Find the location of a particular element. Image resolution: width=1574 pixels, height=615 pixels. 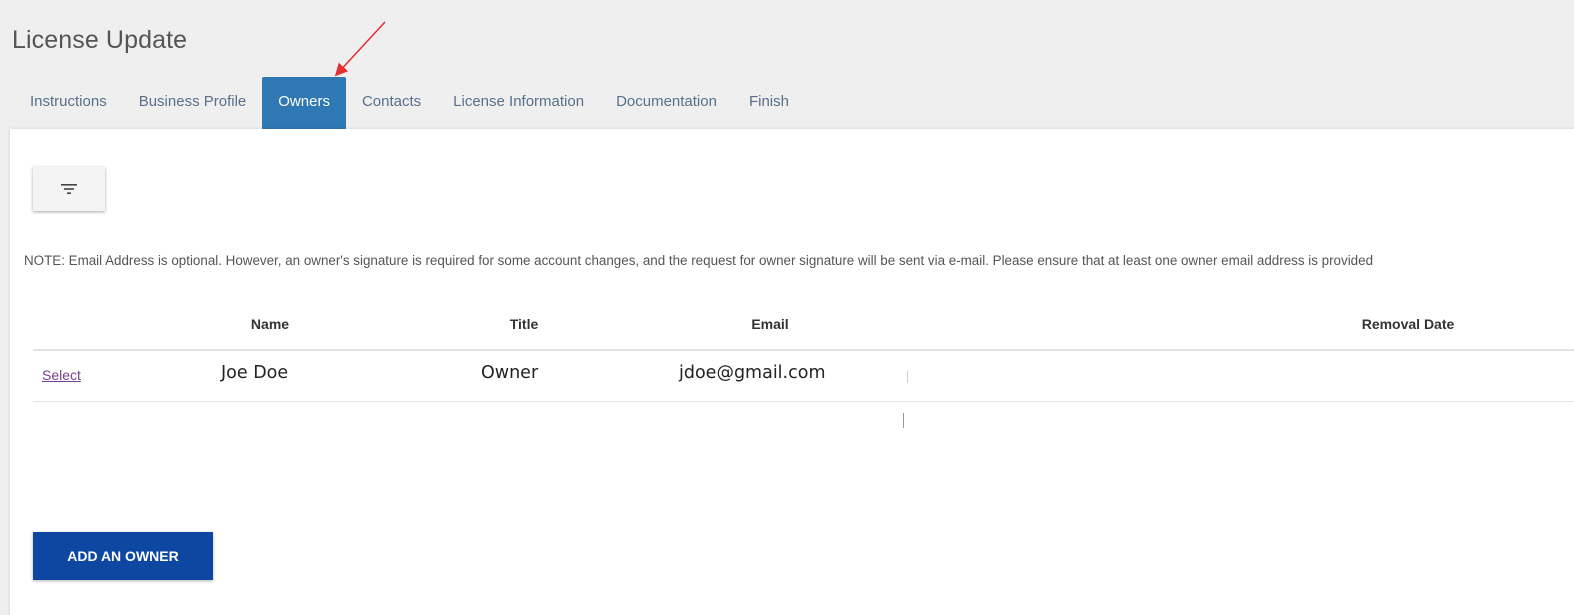

page-title: License Update is located at coordinates (100, 40).